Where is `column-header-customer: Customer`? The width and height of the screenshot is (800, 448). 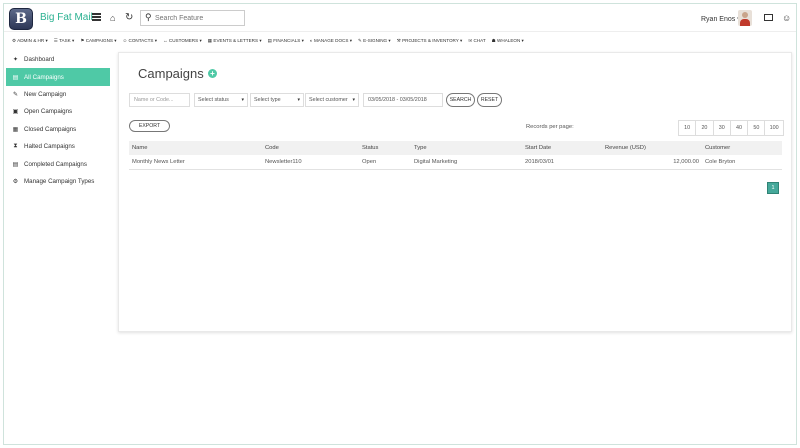
column-header-customer: Customer is located at coordinates (742, 148).